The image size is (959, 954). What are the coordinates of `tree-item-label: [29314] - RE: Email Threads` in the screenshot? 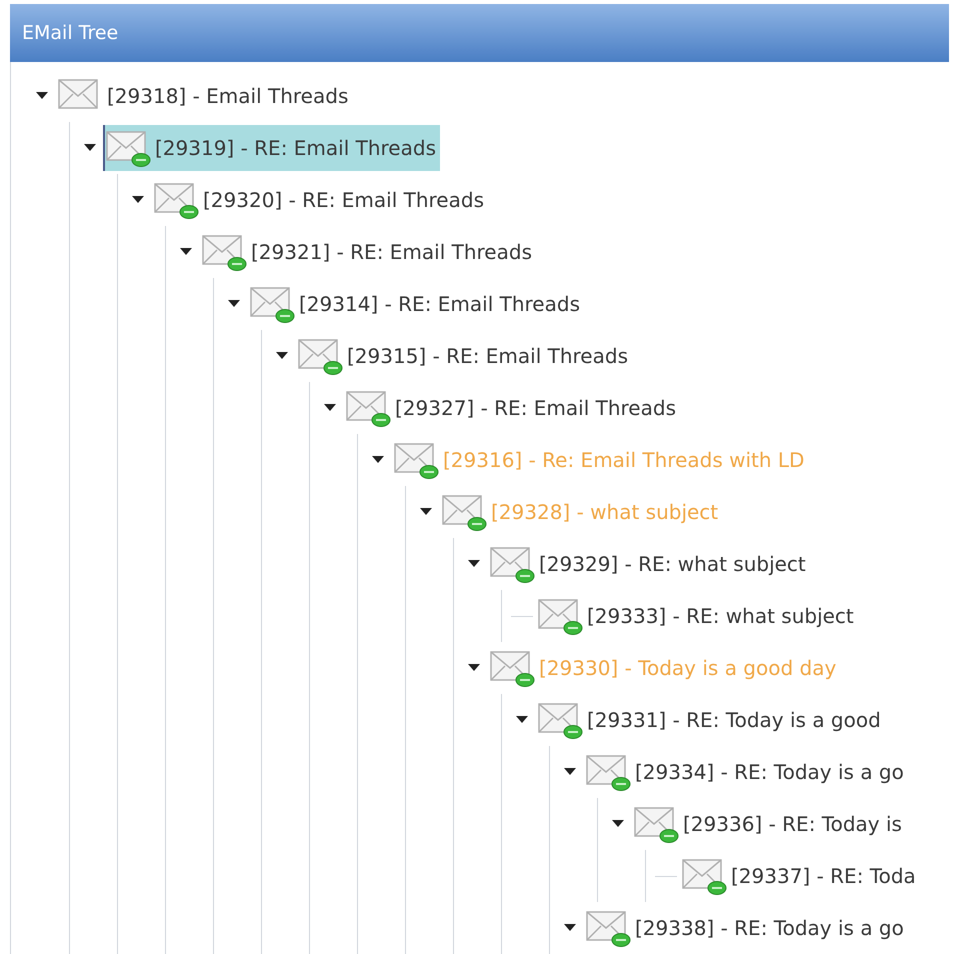 It's located at (439, 304).